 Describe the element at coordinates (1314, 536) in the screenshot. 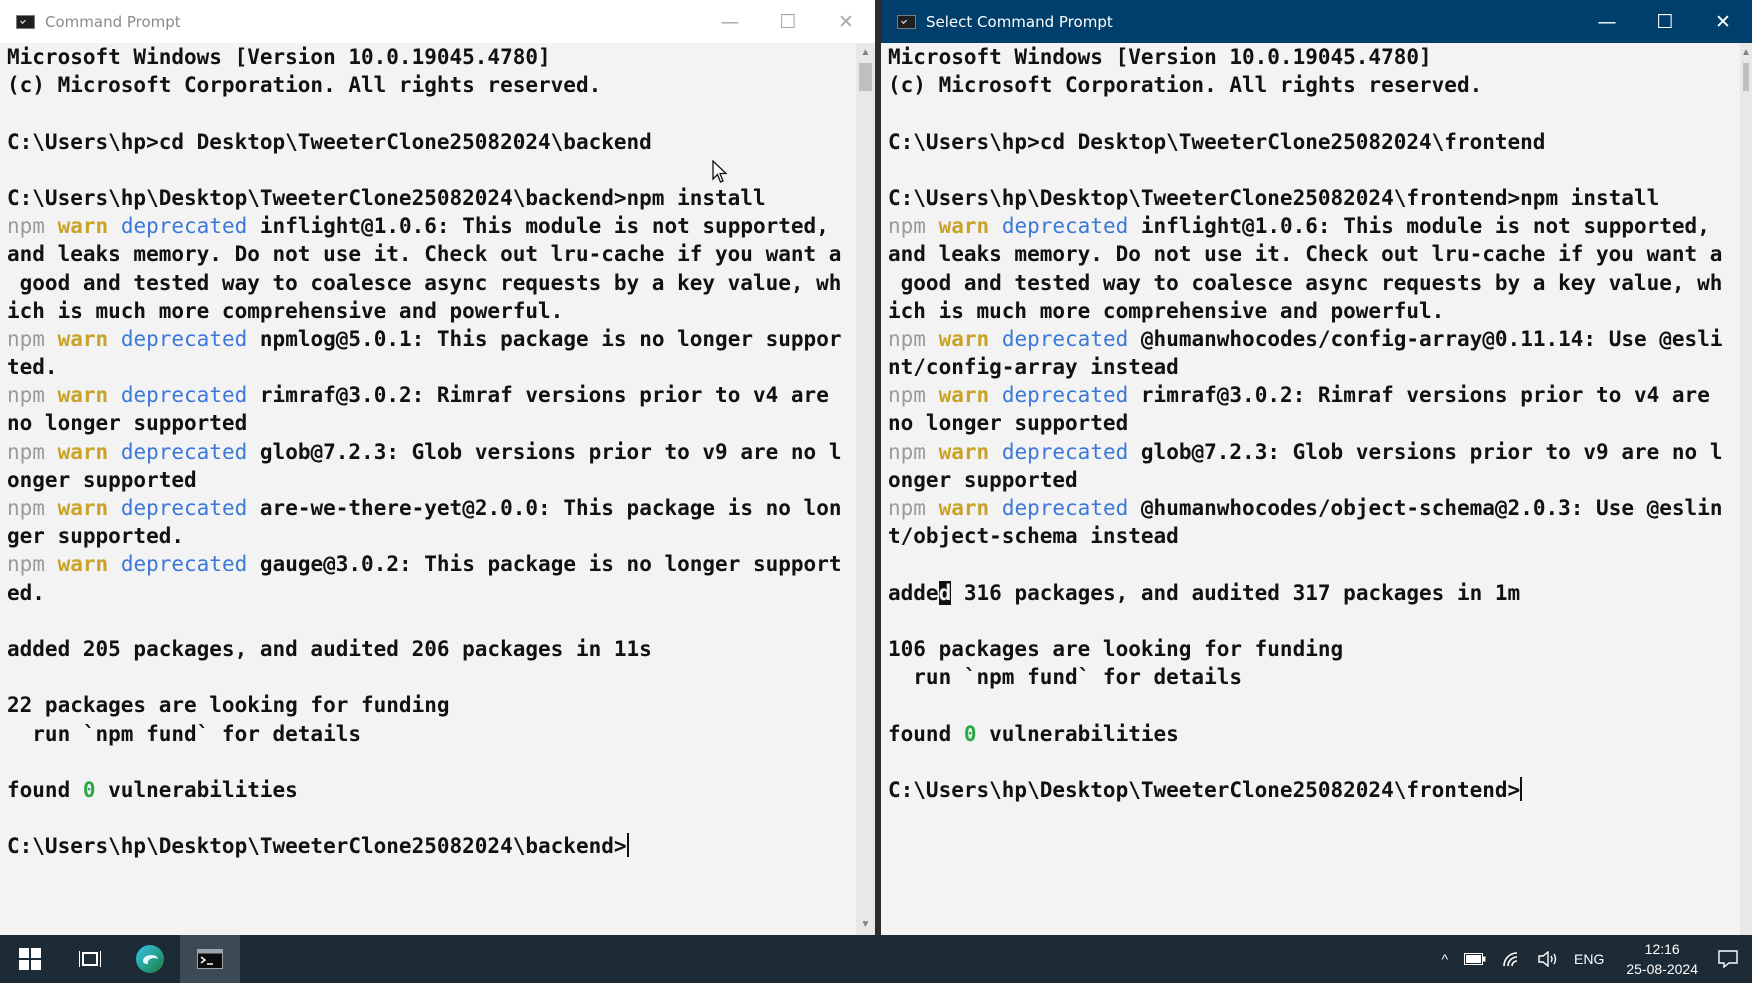

I see `console-line: t/object-schema instead` at that location.